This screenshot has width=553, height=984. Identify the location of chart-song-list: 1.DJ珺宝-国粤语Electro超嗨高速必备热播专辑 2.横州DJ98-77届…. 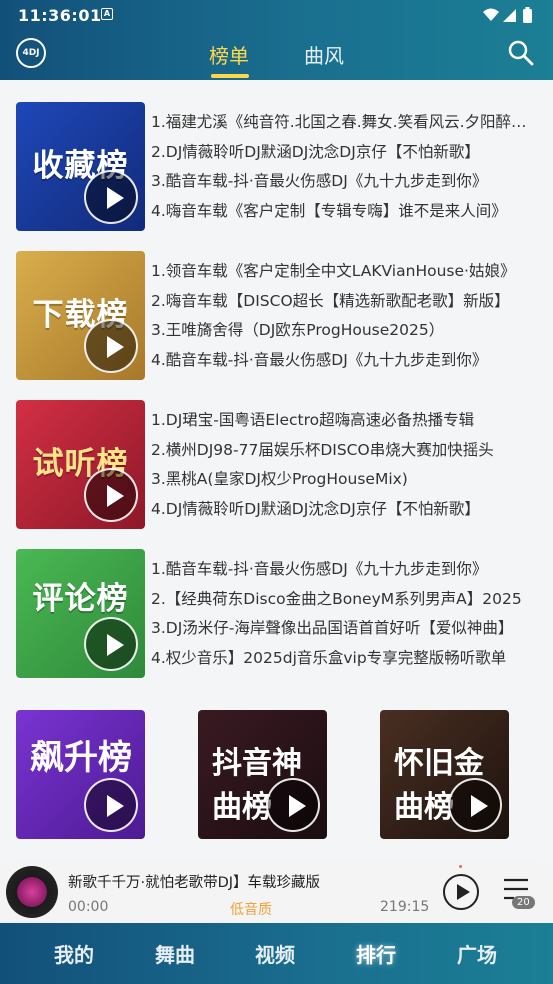
(342, 465).